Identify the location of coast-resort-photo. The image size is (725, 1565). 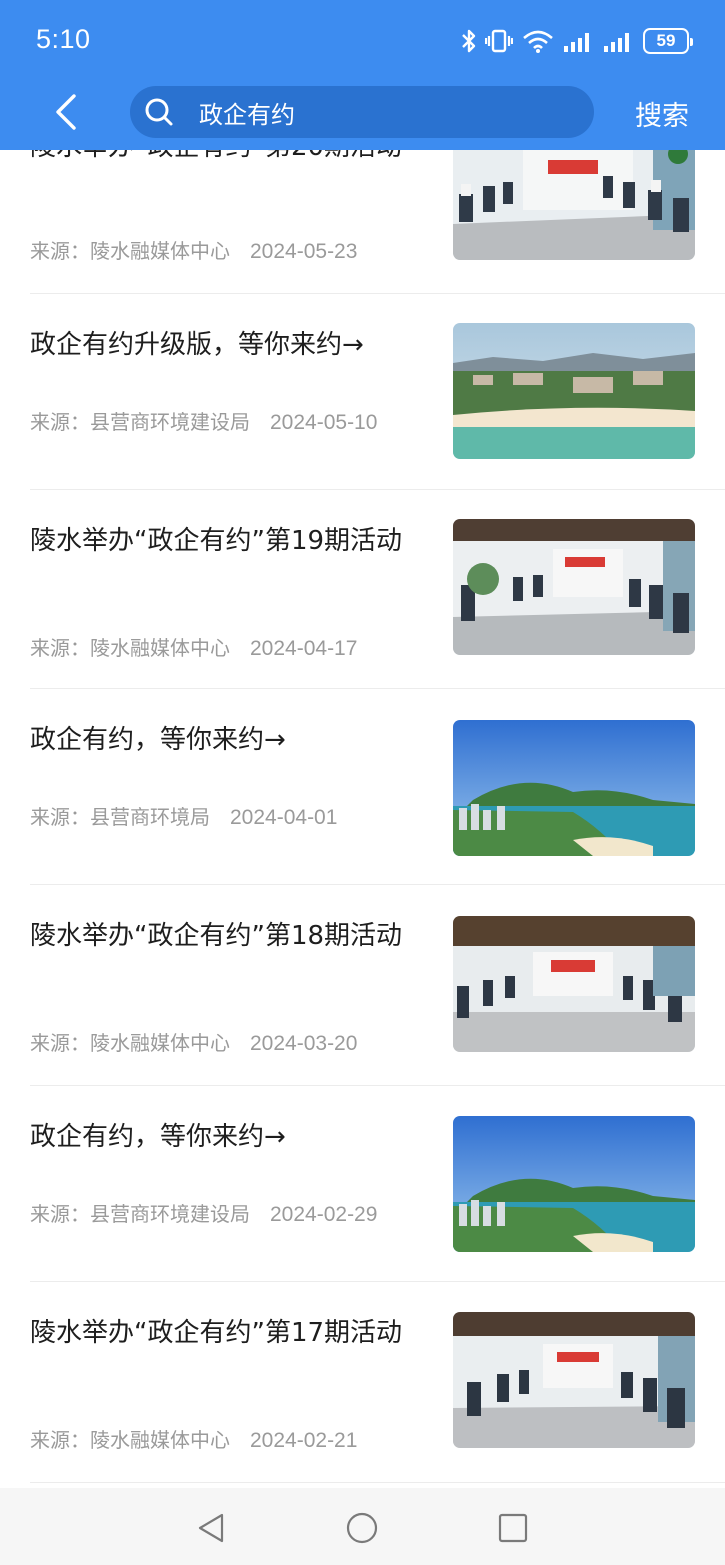
(574, 391).